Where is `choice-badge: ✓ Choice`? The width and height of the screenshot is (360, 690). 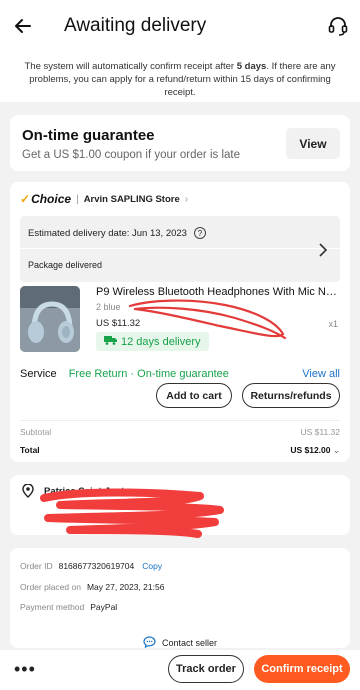
choice-badge: ✓ Choice is located at coordinates (45, 199).